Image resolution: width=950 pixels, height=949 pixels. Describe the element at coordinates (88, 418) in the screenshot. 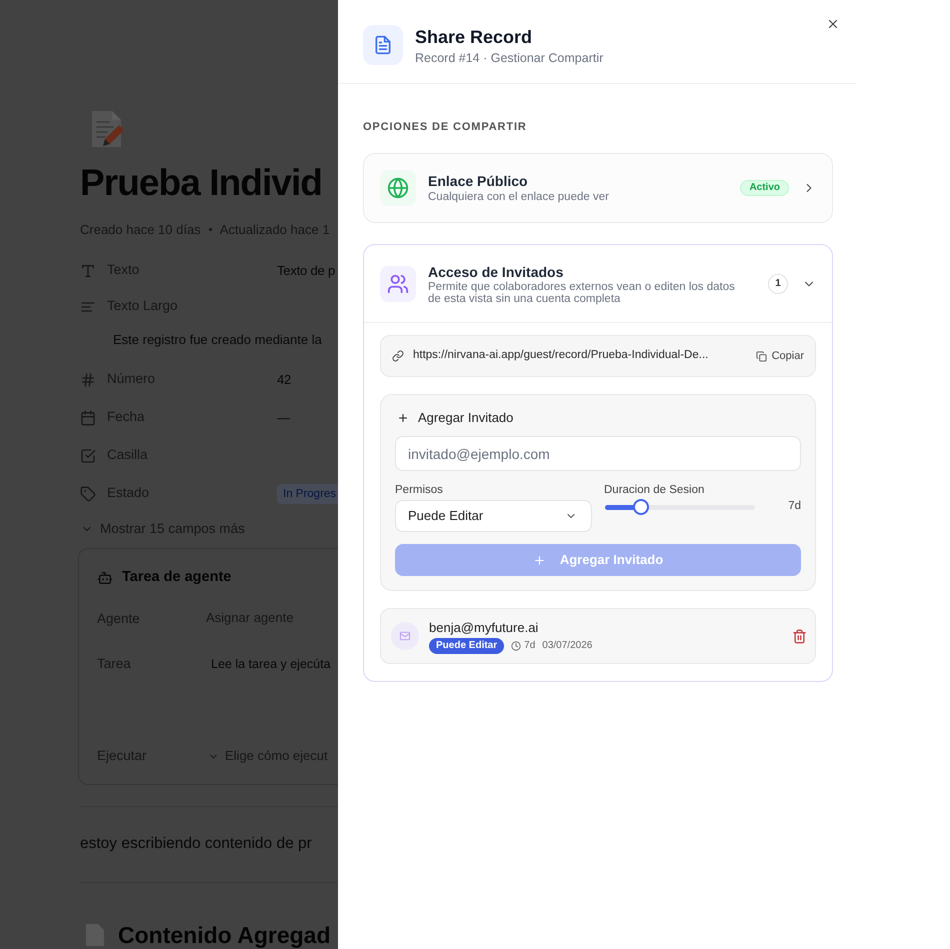

I see `calendar-icon` at that location.